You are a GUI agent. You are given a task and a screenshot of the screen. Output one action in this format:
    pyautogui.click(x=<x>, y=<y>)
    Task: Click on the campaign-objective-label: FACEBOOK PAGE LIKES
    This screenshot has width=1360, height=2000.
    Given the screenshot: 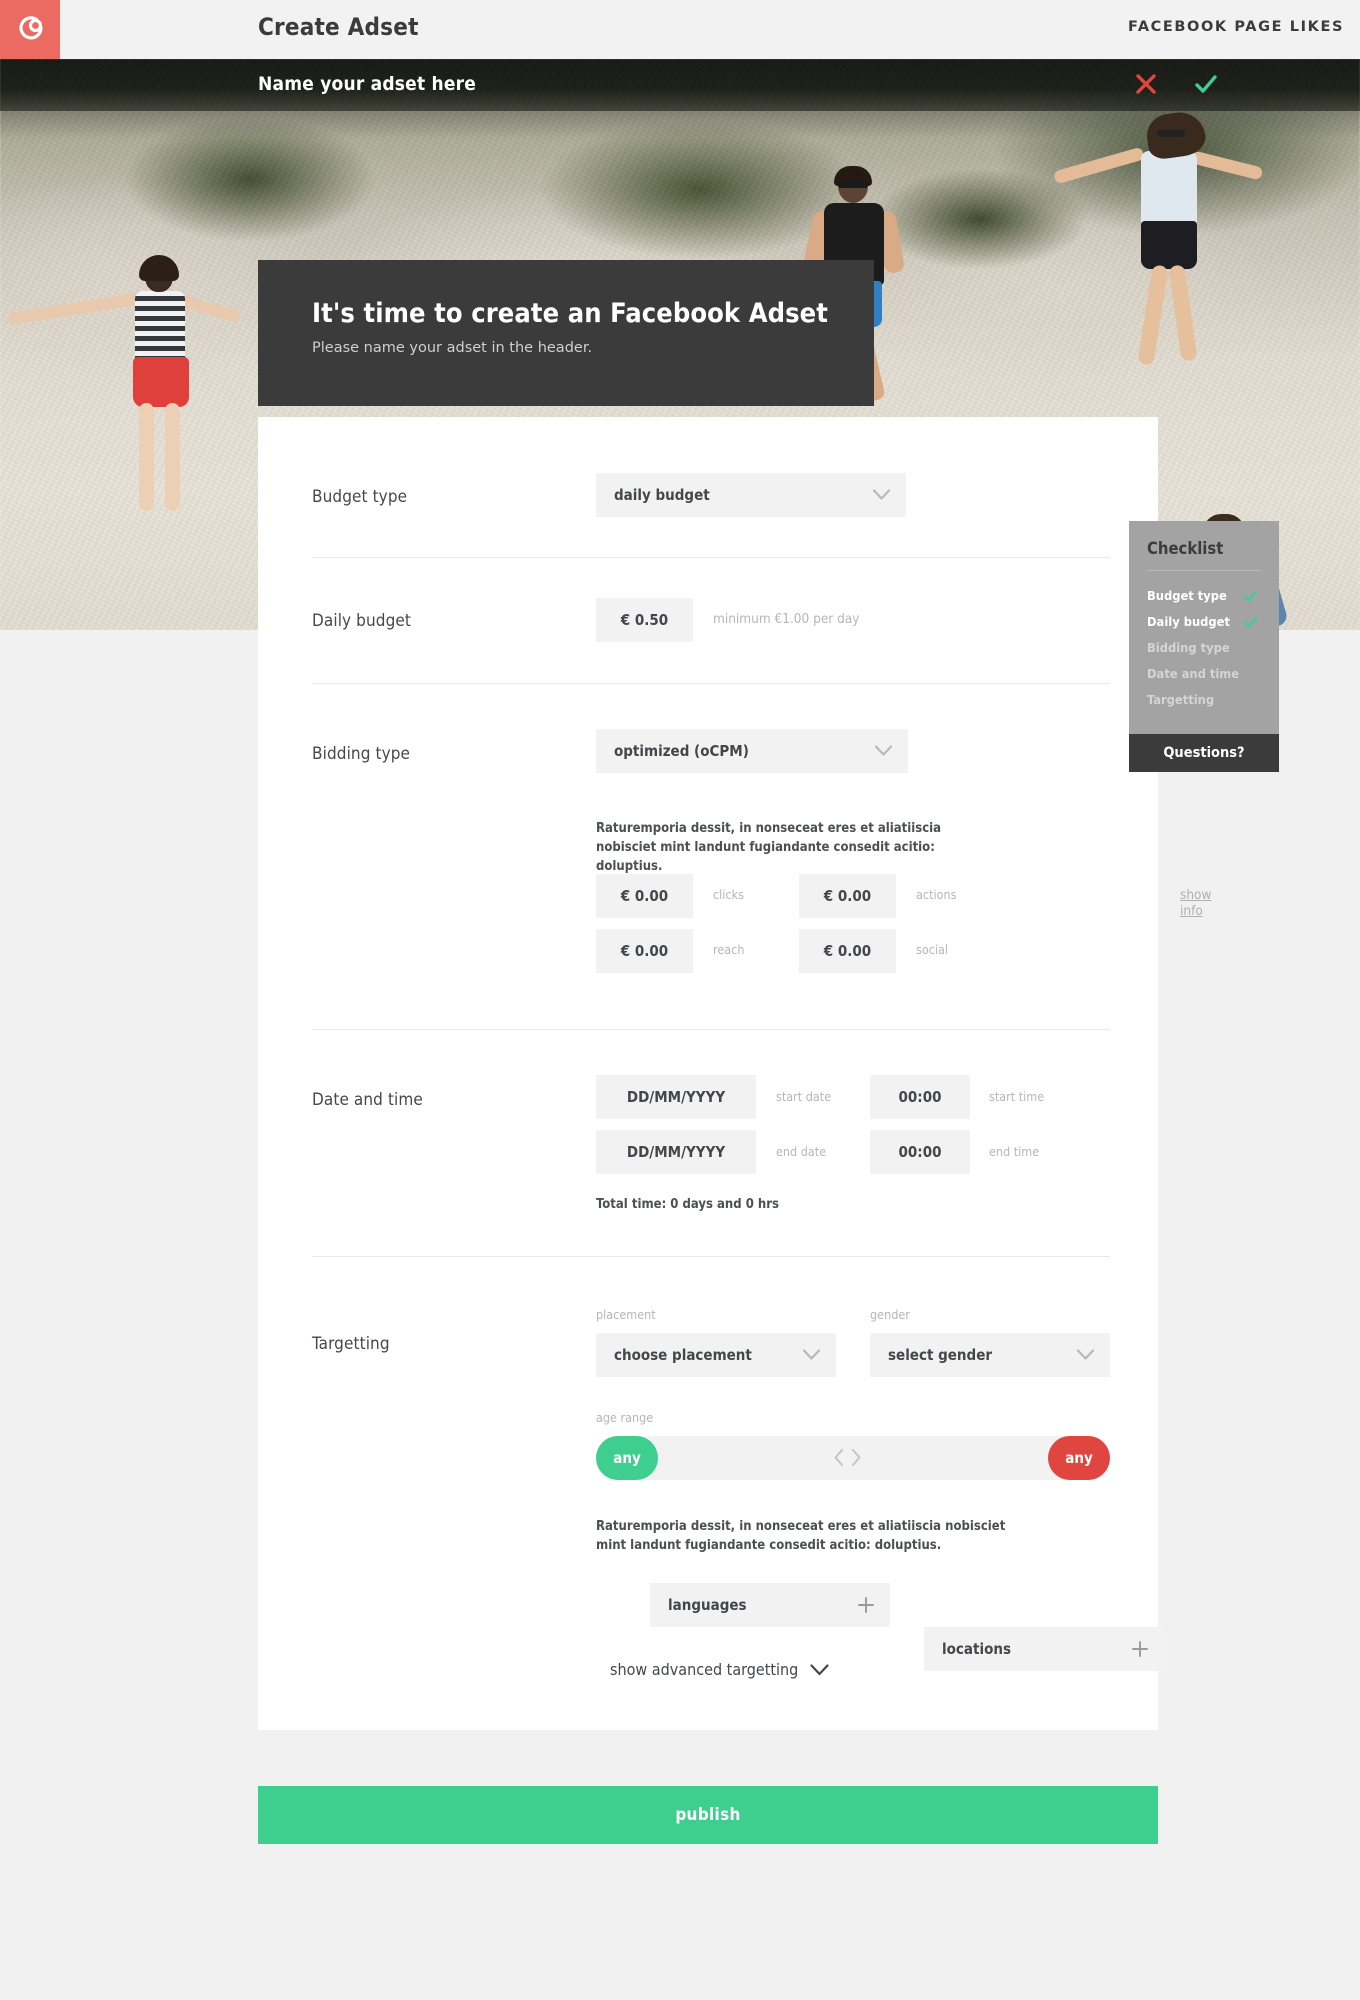 What is the action you would take?
    pyautogui.click(x=1236, y=27)
    